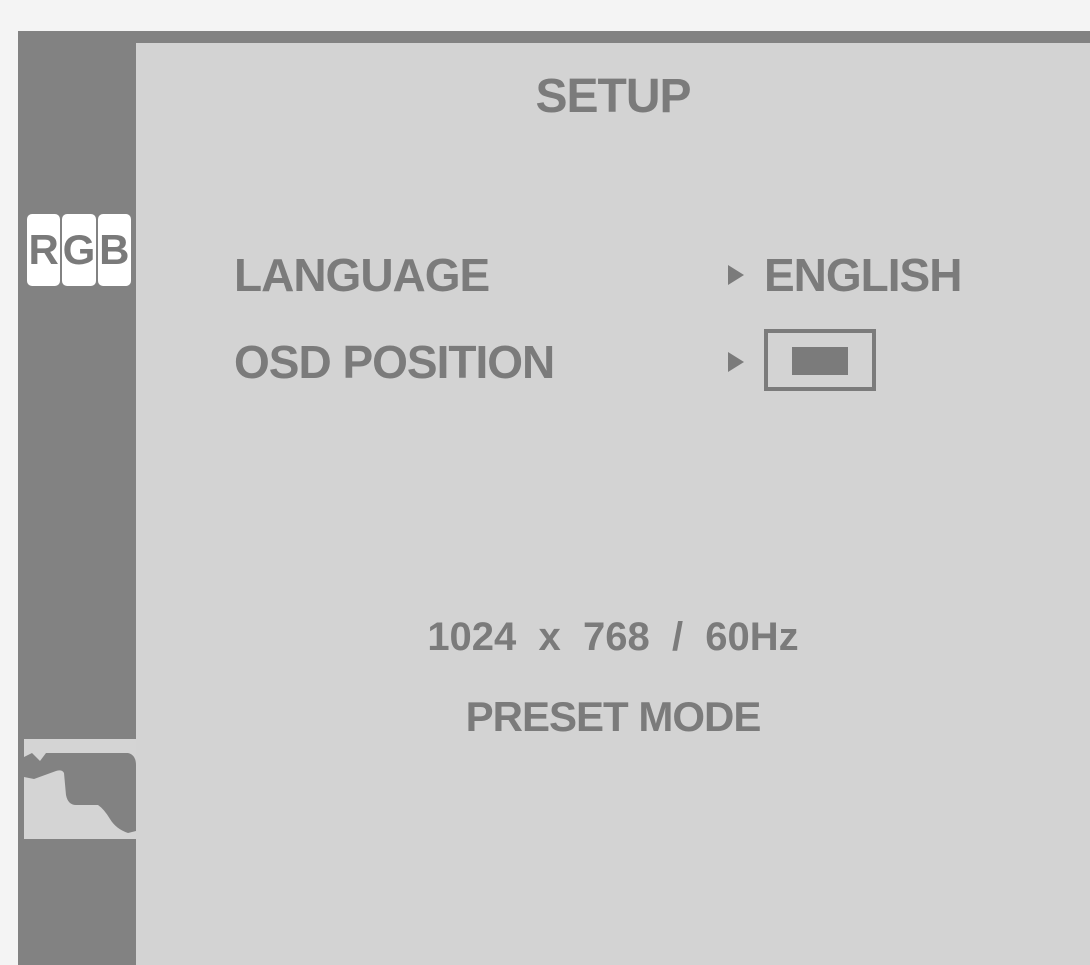 The height and width of the screenshot is (965, 1090). Describe the element at coordinates (362, 275) in the screenshot. I see `language-label: LANGUAGE` at that location.